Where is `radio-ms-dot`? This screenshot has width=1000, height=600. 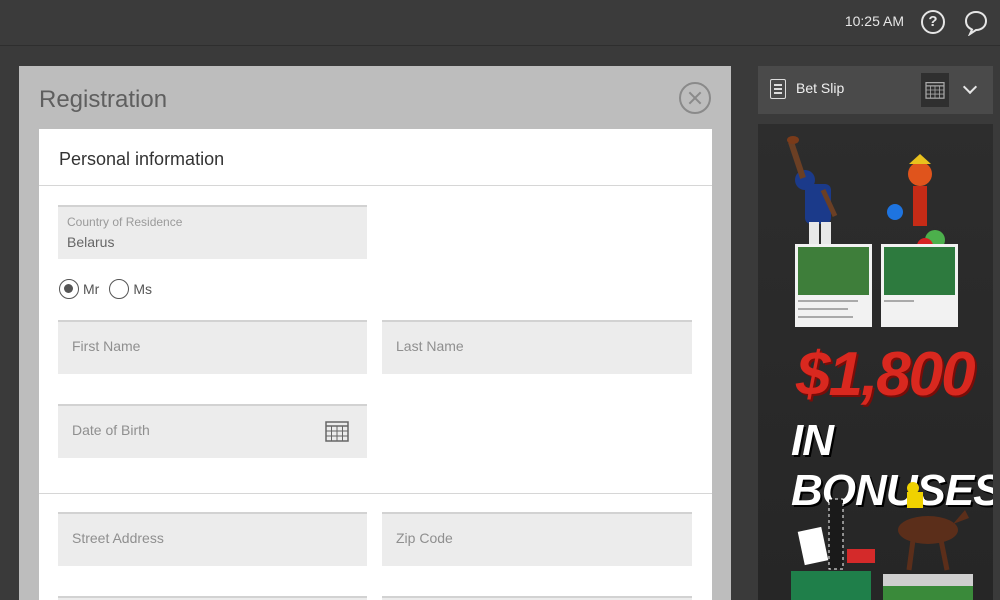 radio-ms-dot is located at coordinates (119, 289).